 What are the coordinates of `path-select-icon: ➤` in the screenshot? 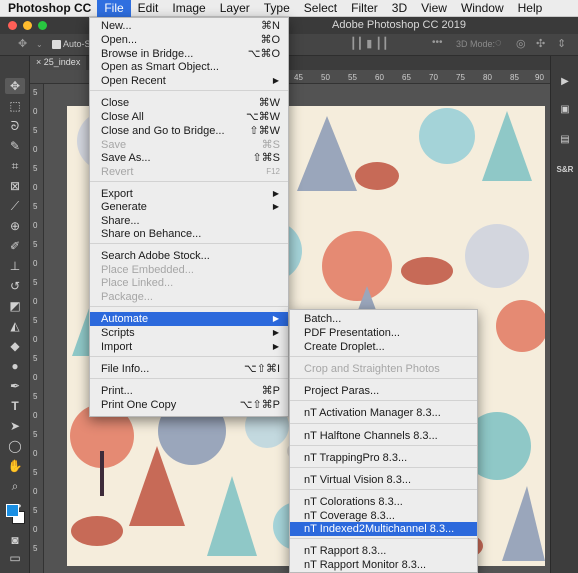 It's located at (15, 426).